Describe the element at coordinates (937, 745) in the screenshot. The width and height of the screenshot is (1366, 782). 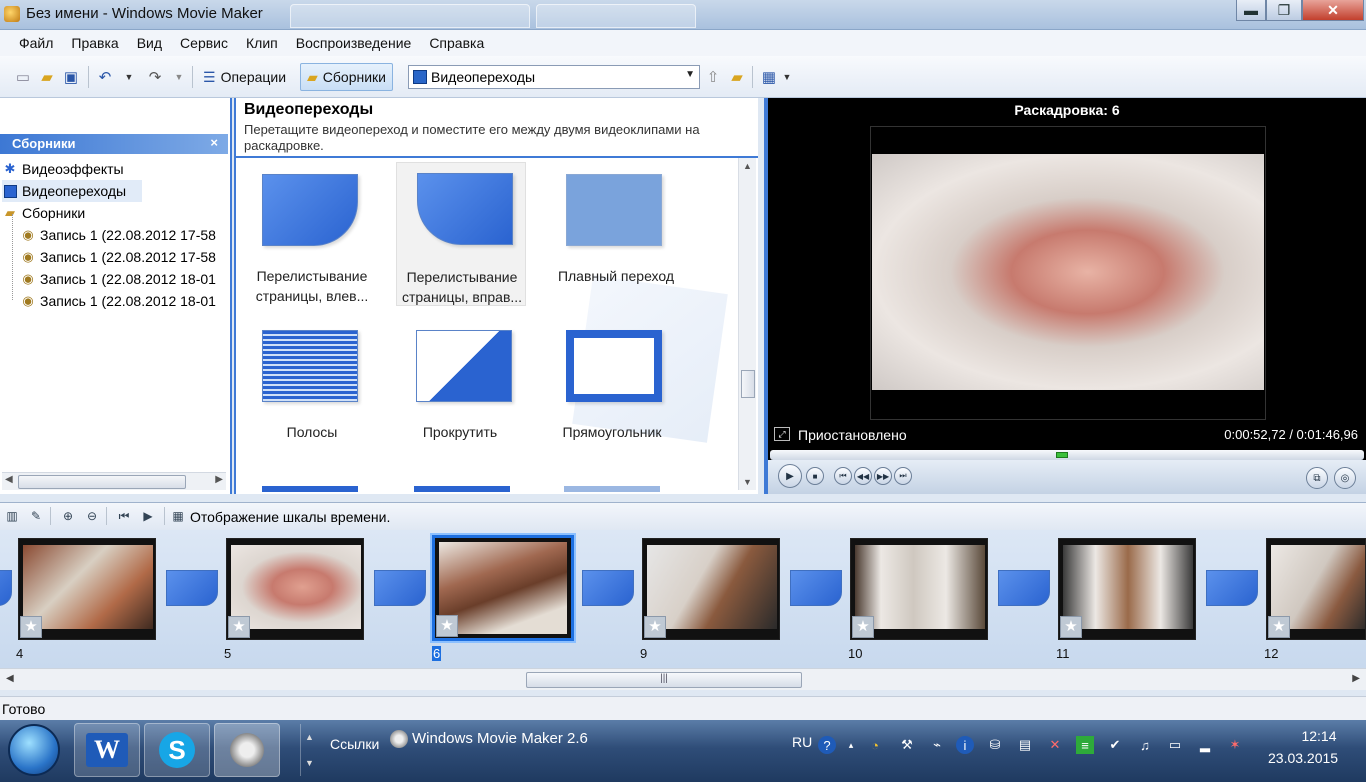
I see `device-icon: ⌁` at that location.